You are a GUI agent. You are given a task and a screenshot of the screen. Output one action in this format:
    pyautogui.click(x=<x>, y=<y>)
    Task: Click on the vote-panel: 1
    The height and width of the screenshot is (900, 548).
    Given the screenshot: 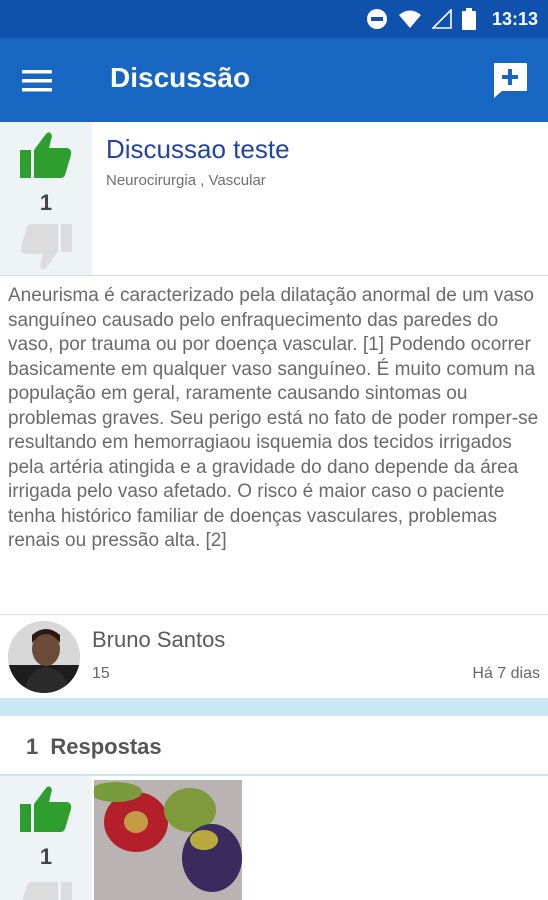 What is the action you would take?
    pyautogui.click(x=46, y=198)
    